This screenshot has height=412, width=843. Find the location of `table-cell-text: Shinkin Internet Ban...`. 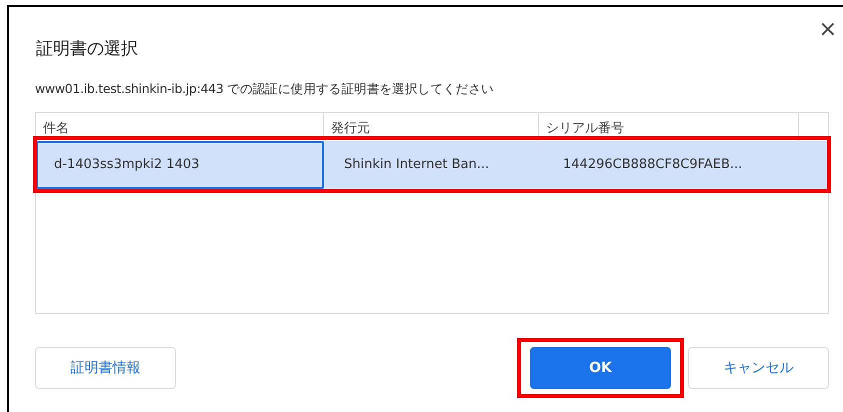

table-cell-text: Shinkin Internet Ban... is located at coordinates (416, 165).